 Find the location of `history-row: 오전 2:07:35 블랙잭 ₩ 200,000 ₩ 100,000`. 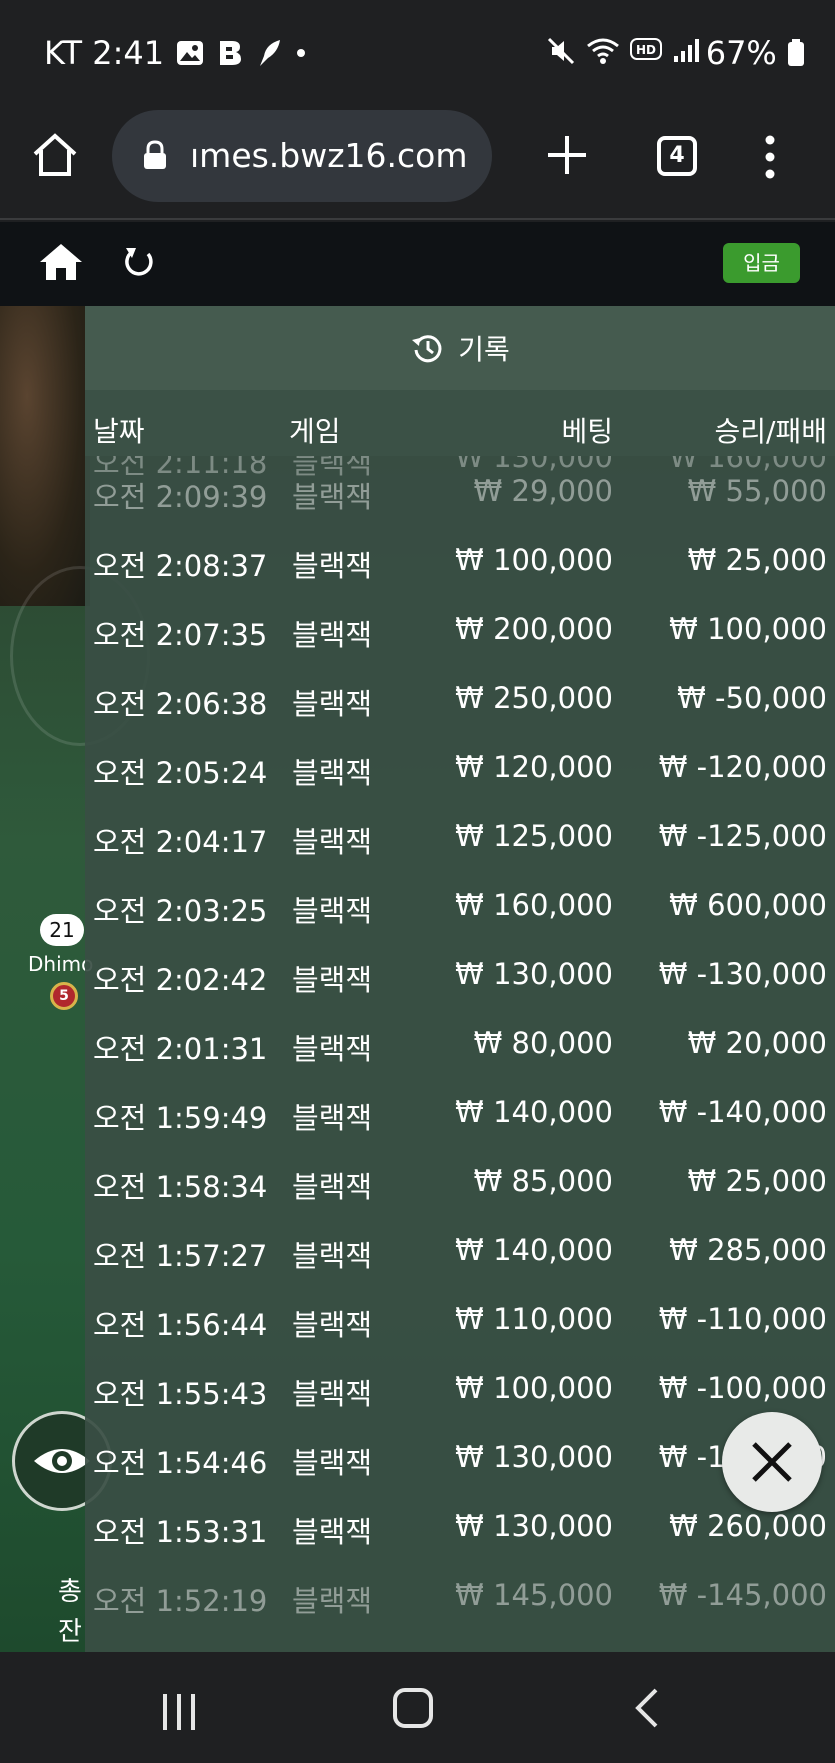

history-row: 오전 2:07:35 블랙잭 ₩ 200,000 ₩ 100,000 is located at coordinates (460, 628).